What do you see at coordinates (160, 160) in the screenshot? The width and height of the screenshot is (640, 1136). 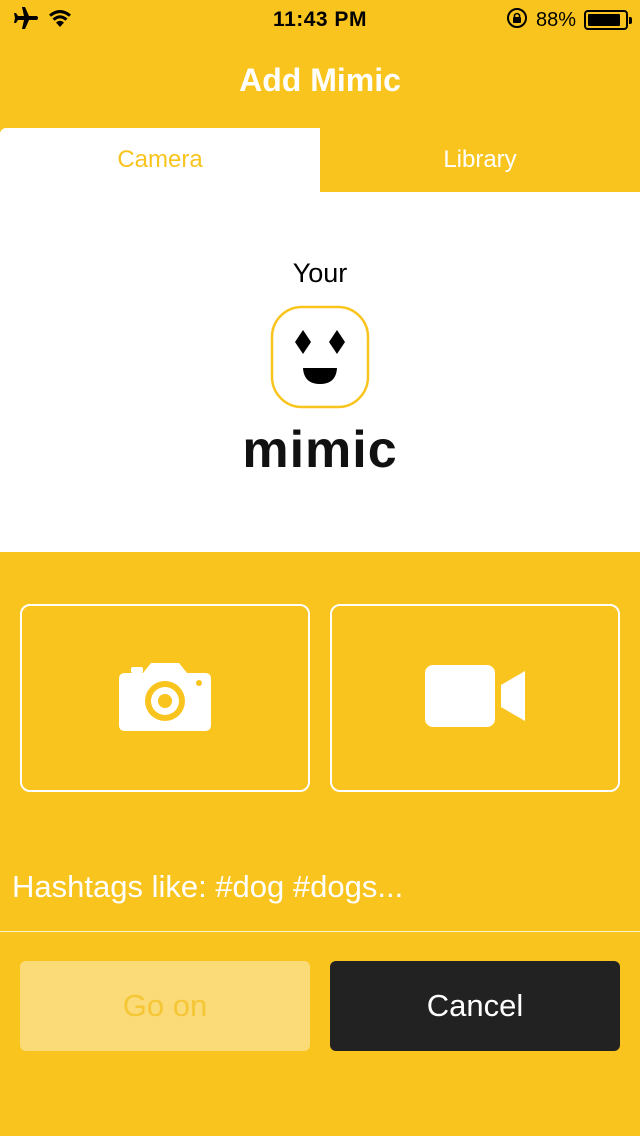 I see `tab-camera: Camera` at bounding box center [160, 160].